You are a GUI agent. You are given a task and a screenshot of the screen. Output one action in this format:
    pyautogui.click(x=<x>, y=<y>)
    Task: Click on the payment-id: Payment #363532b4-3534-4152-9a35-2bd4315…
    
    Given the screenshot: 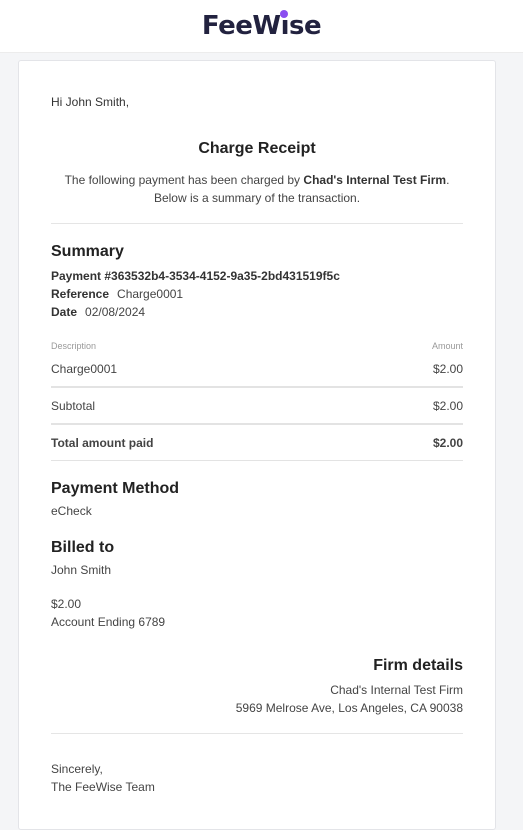 What is the action you would take?
    pyautogui.click(x=195, y=276)
    